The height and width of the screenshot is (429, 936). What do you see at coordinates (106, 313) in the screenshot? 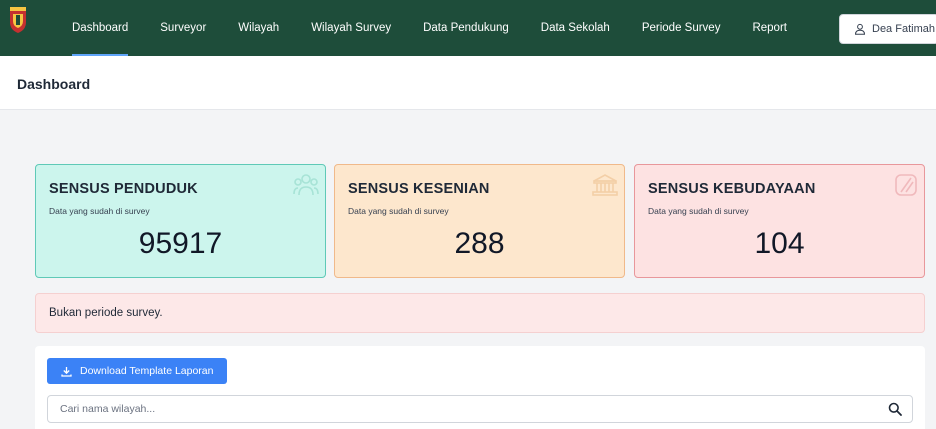
I see `alert-text: Bukan periode survey.` at bounding box center [106, 313].